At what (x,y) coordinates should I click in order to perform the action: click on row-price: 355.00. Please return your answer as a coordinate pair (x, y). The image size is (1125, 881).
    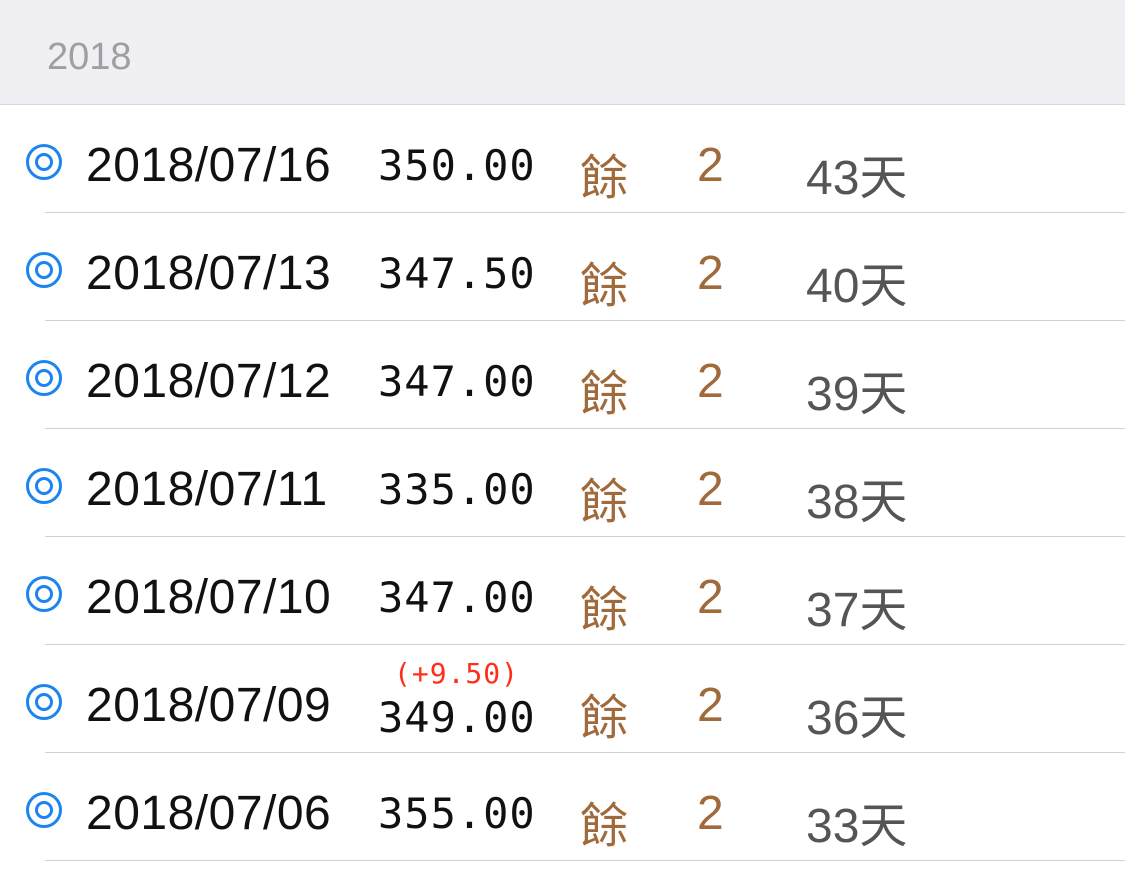
    Looking at the image, I should click on (457, 813).